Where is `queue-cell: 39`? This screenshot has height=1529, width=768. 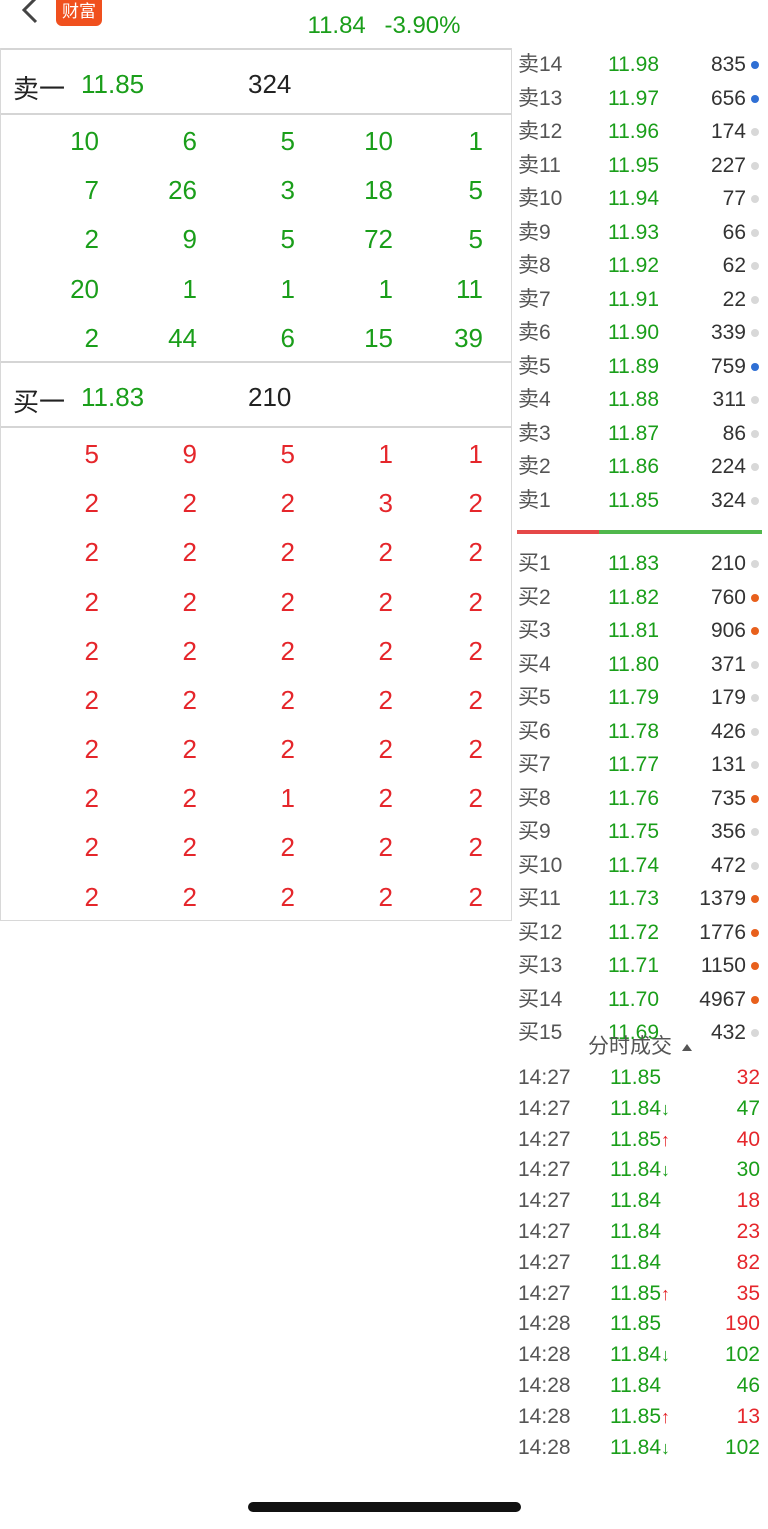 queue-cell: 39 is located at coordinates (468, 337).